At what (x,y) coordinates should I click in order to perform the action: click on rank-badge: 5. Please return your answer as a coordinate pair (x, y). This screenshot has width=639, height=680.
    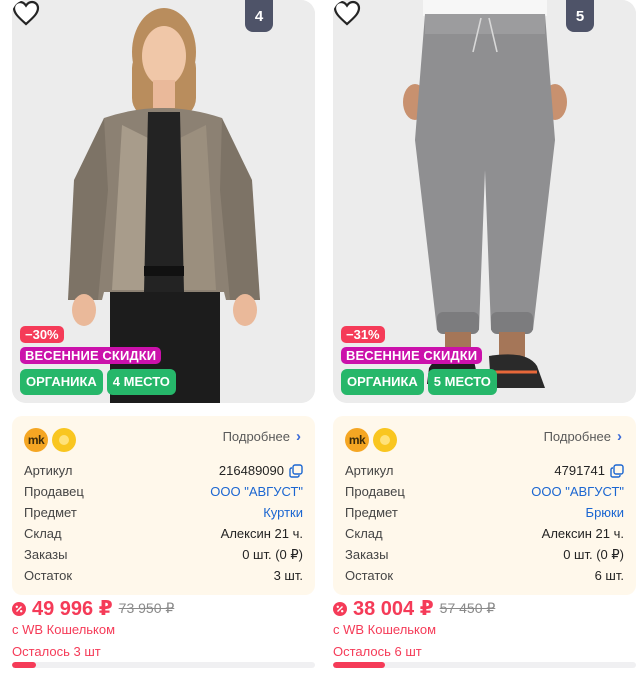
    Looking at the image, I should click on (580, 16).